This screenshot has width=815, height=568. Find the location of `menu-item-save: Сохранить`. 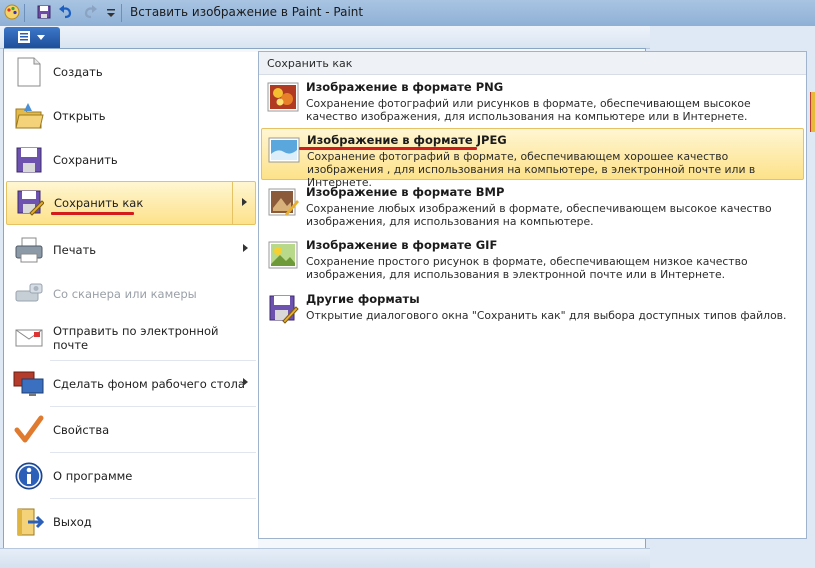

menu-item-save: Сохранить is located at coordinates (131, 160).